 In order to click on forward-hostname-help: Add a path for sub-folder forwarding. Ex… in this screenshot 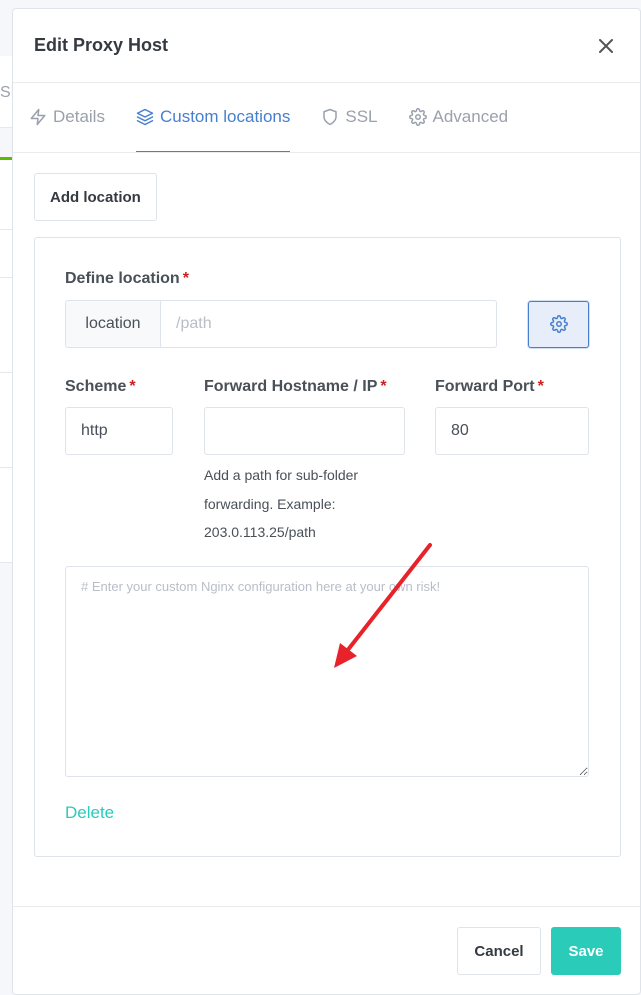, I will do `click(281, 503)`.